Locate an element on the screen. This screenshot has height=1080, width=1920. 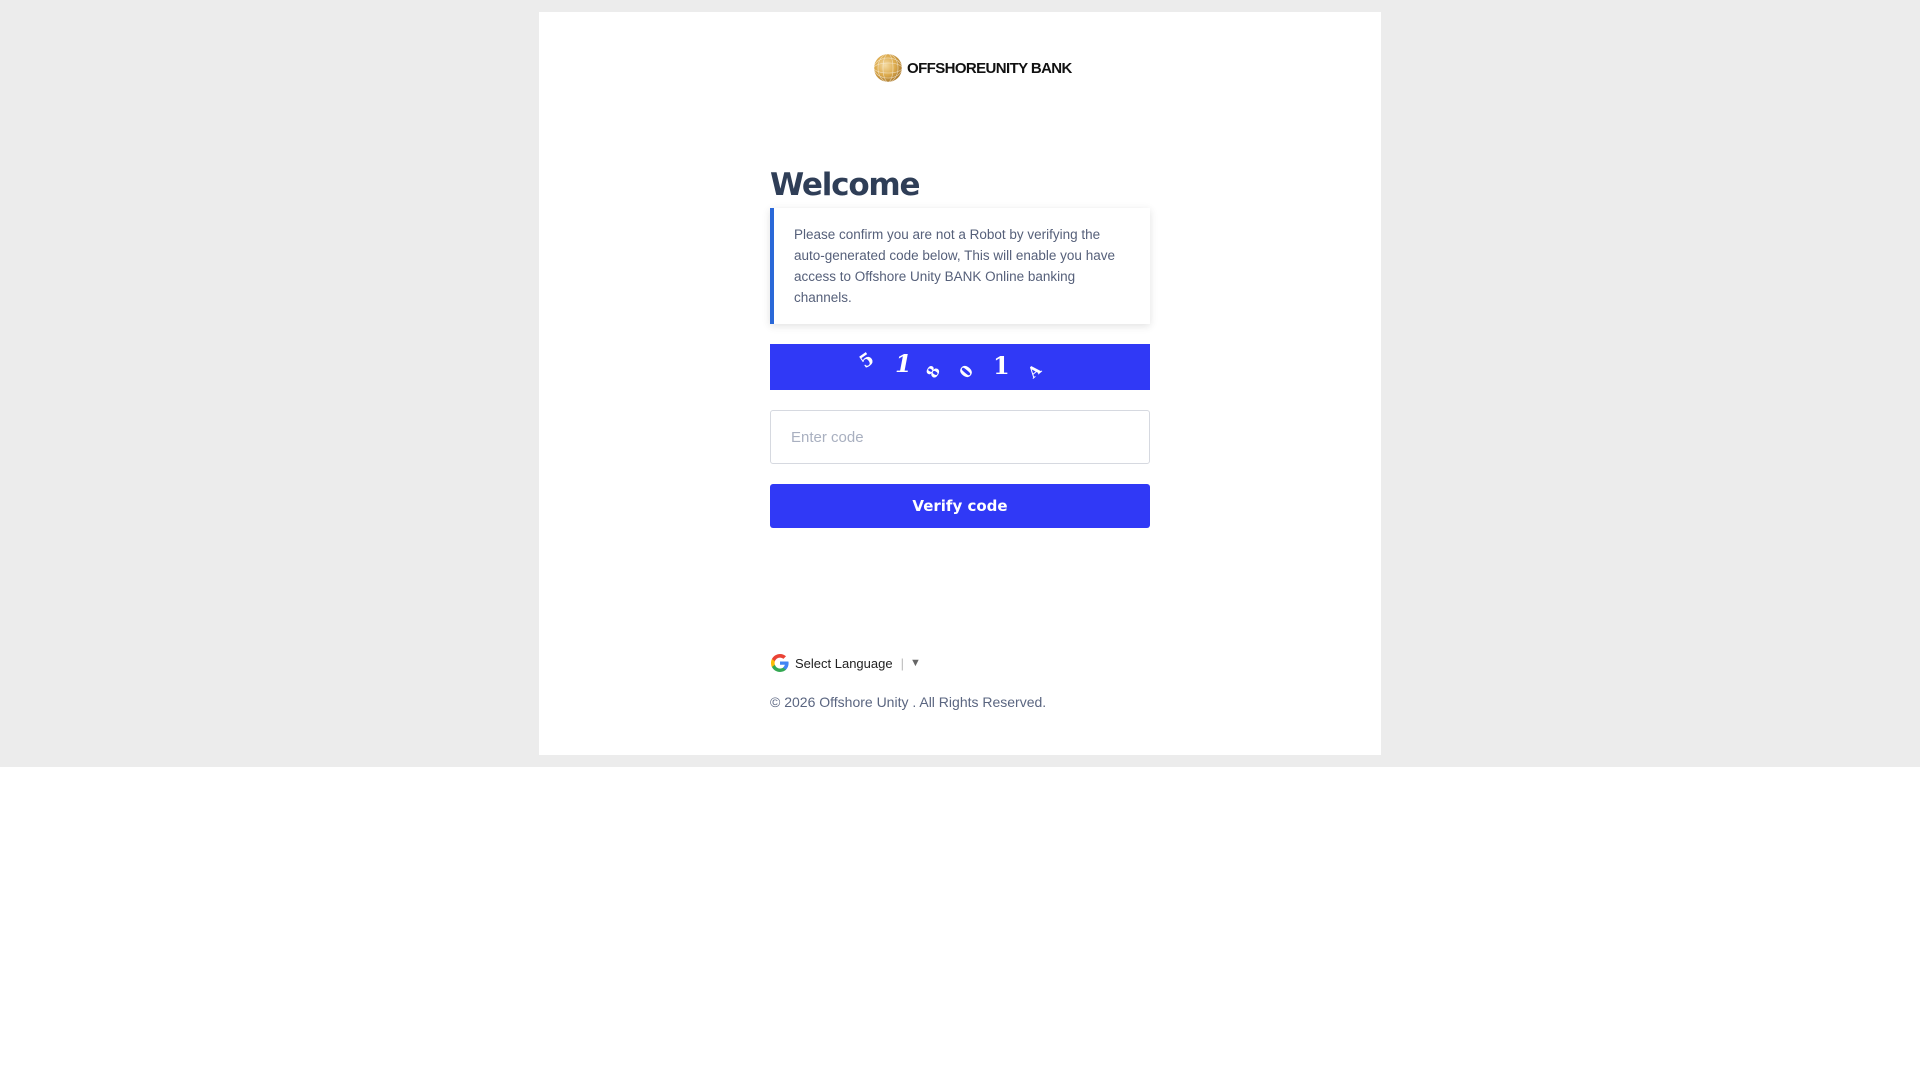
brand-name: OFFSHOREUNITY BANK is located at coordinates (989, 68).